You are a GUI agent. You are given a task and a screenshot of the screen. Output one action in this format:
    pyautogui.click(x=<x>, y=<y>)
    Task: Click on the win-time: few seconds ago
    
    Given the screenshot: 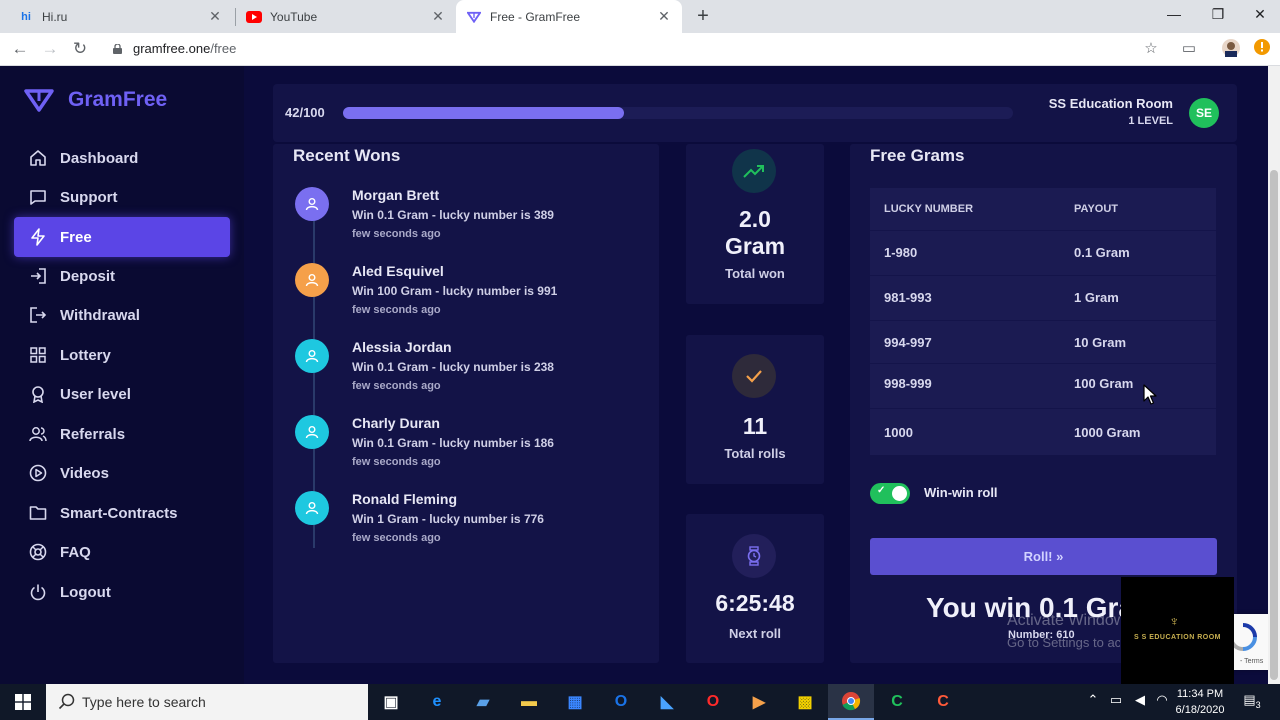 What is the action you would take?
    pyautogui.click(x=396, y=538)
    